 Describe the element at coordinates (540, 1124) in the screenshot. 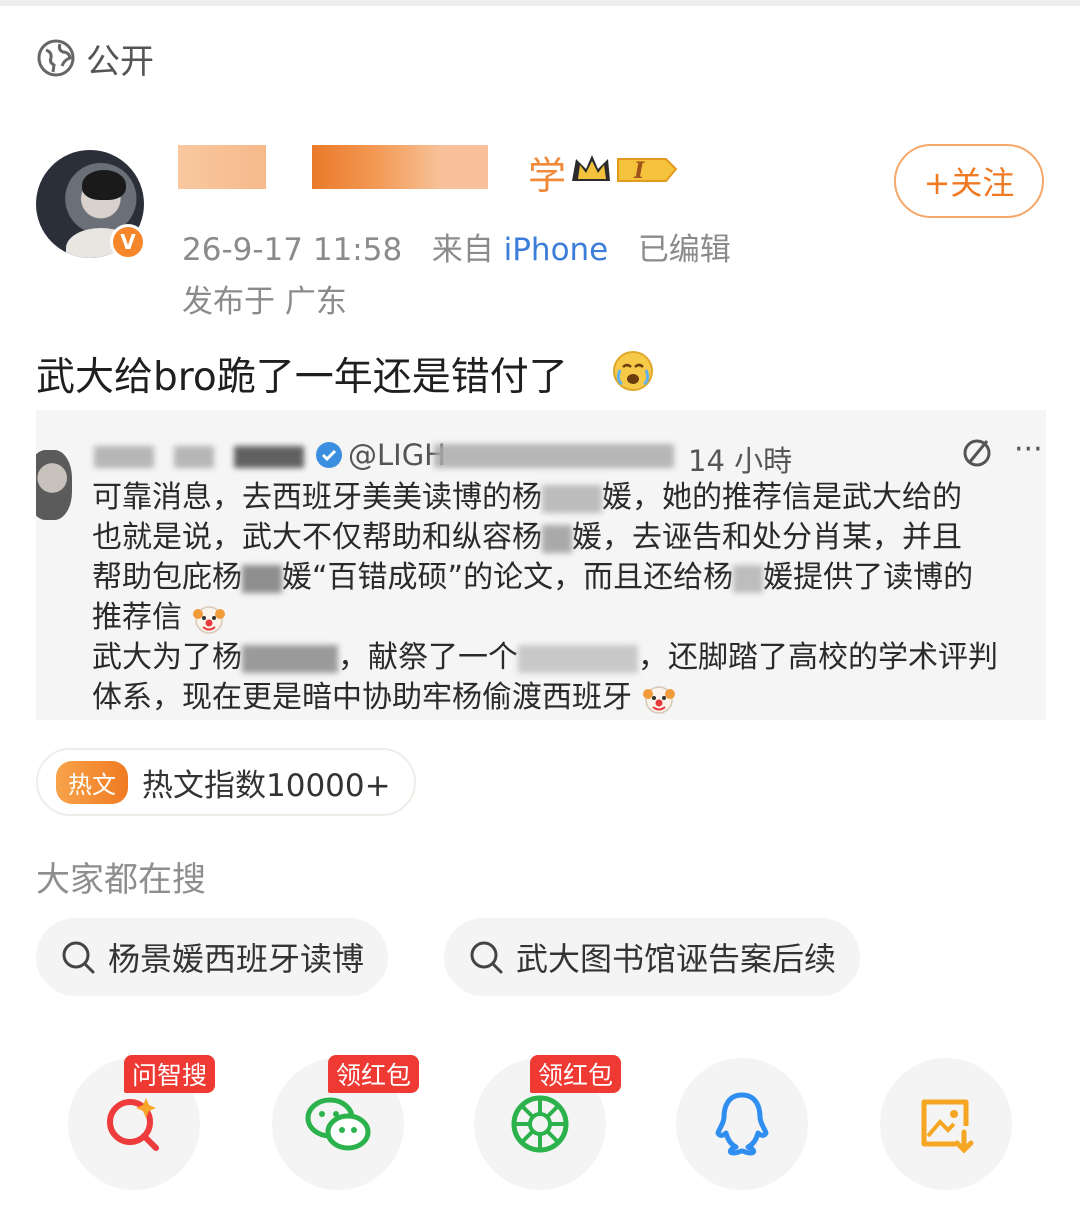

I see `moments-icon` at that location.